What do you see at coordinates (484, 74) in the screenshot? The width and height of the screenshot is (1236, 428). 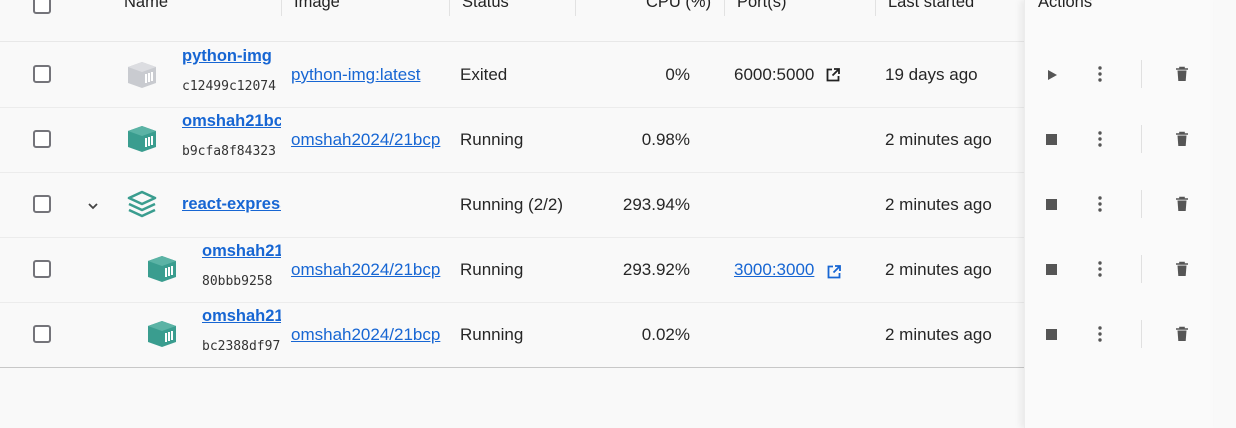 I see `status-text: Exited` at bounding box center [484, 74].